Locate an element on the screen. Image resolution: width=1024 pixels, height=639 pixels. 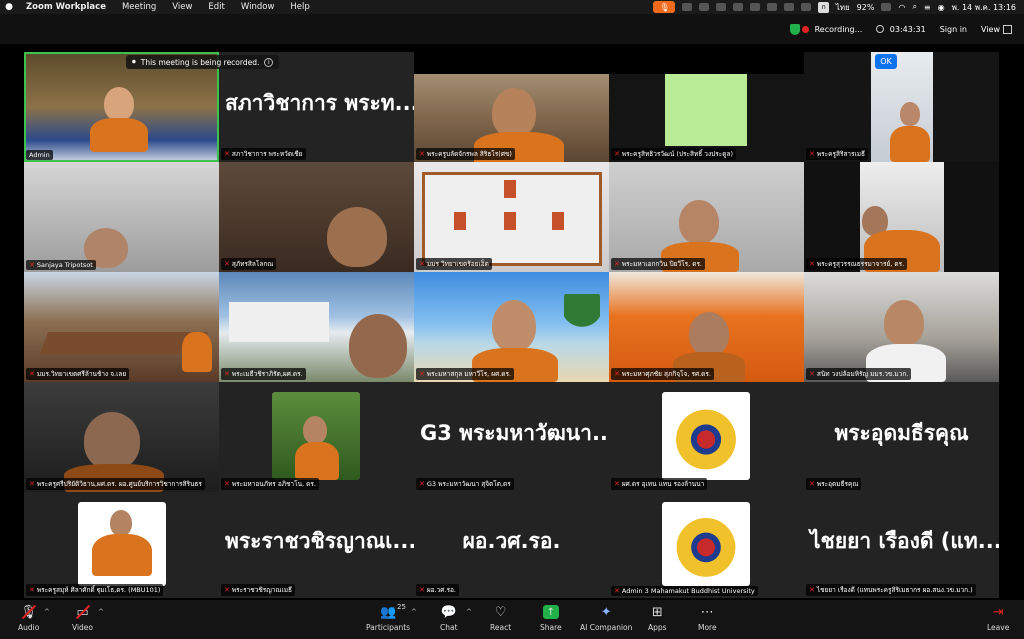
menu-window: Window is located at coordinates (258, 7).